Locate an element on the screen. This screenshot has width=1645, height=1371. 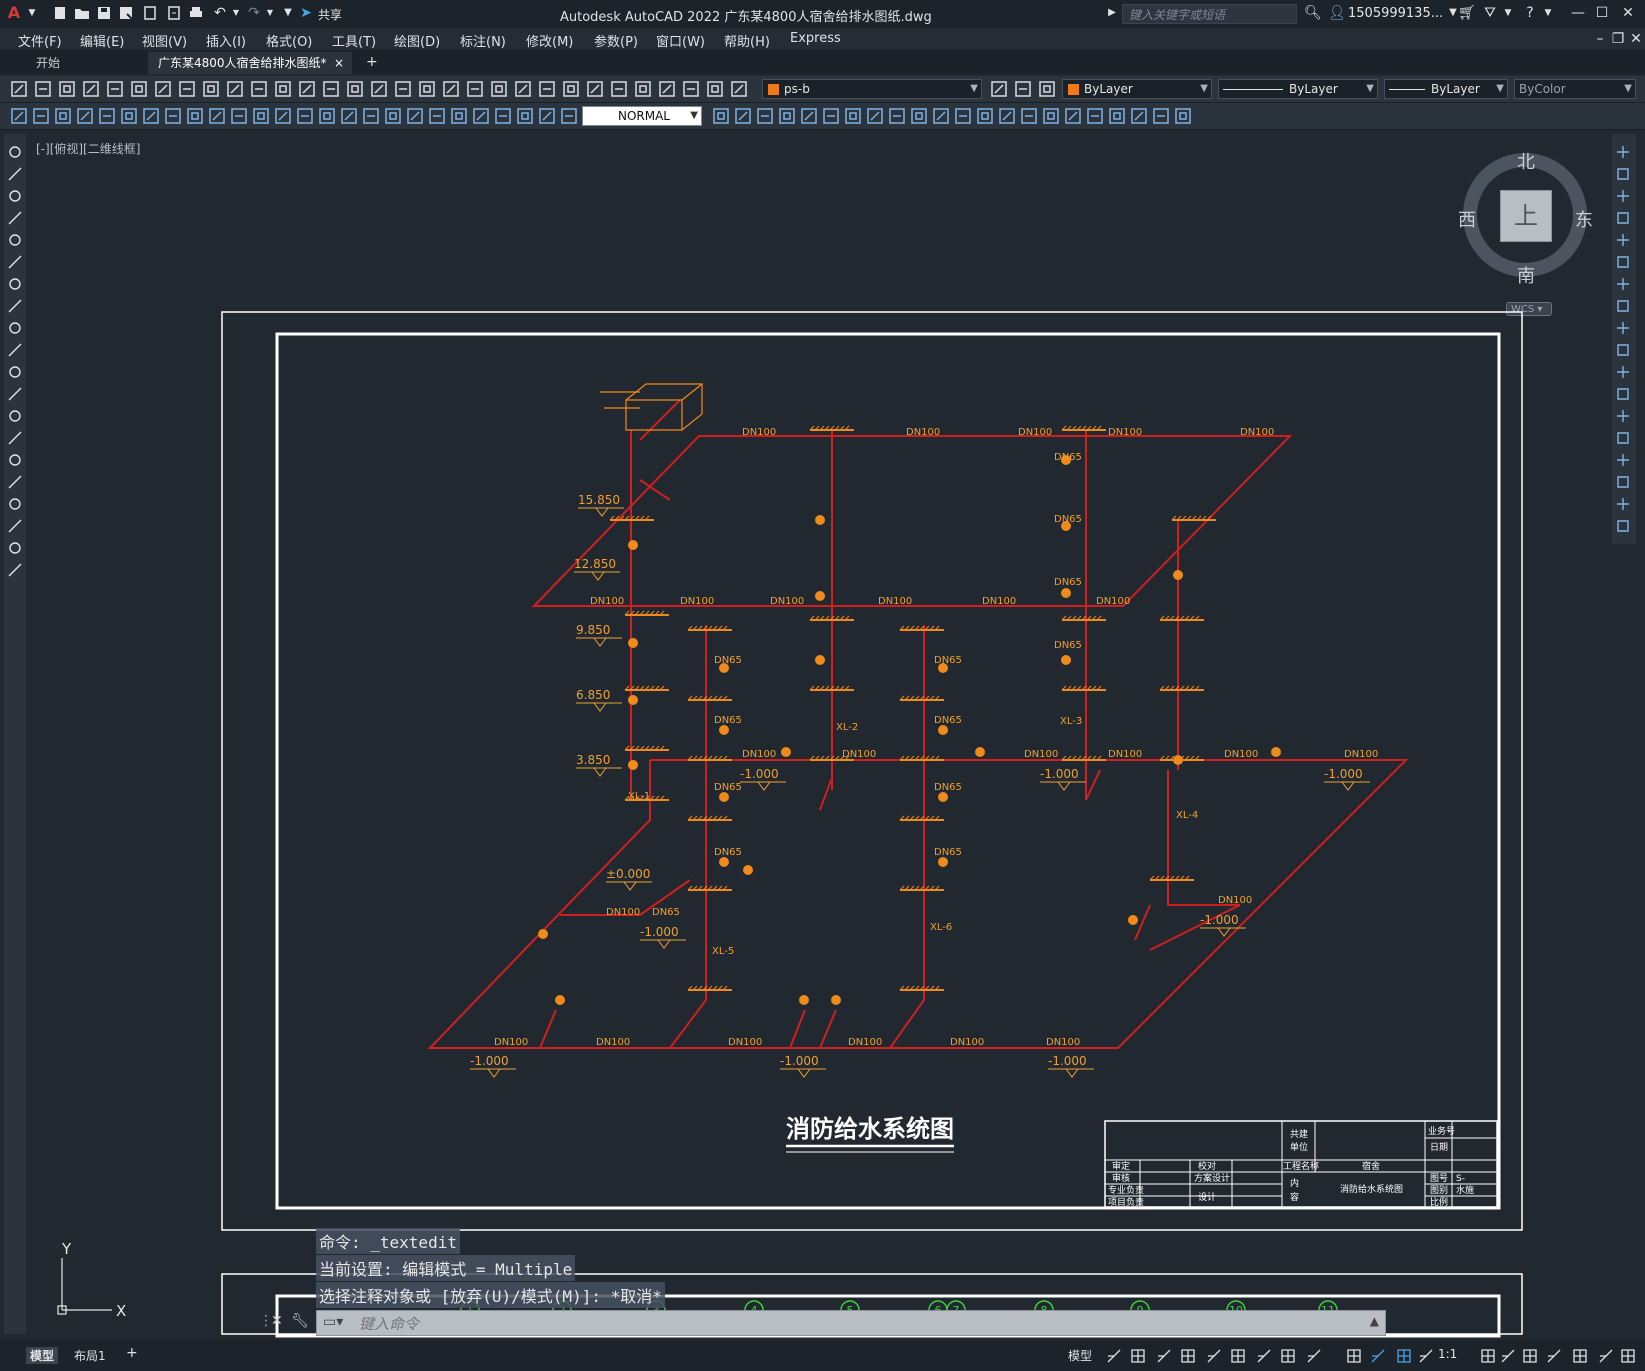
command-customize-icon: 🔧︎ is located at coordinates (300, 1321).